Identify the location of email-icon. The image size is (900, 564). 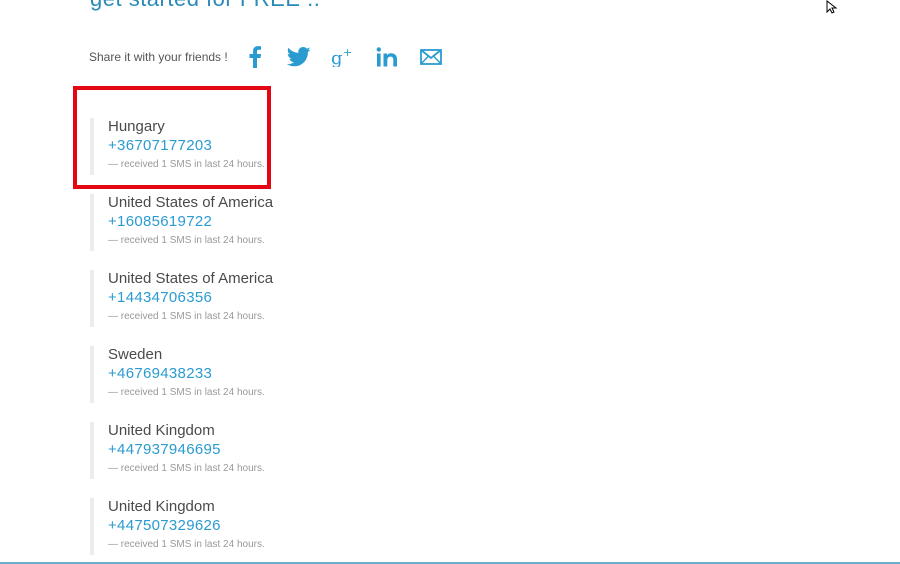
(431, 57).